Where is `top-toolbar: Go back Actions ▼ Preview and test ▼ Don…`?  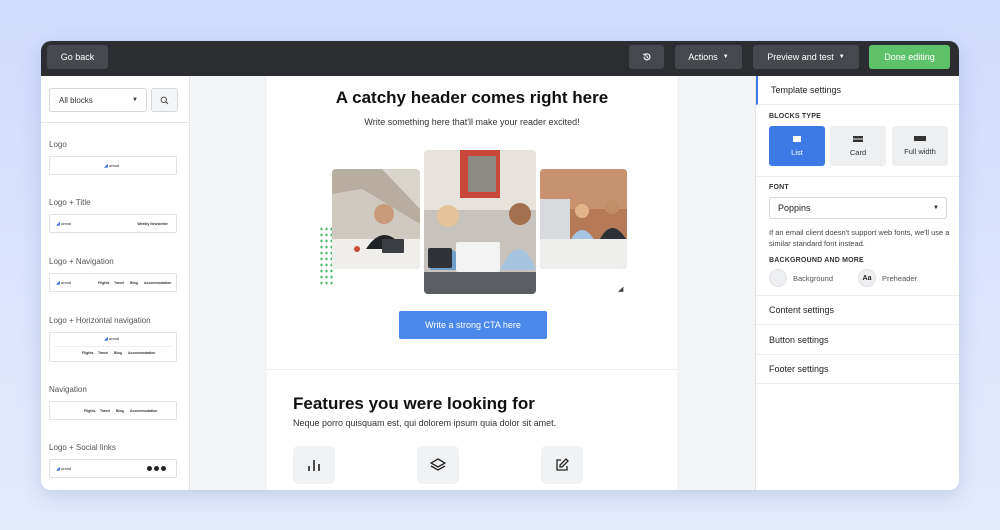 top-toolbar: Go back Actions ▼ Preview and test ▼ Don… is located at coordinates (500, 58).